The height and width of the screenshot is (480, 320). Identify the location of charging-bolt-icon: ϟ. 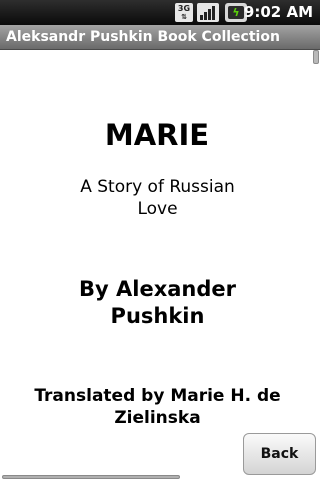
(236, 12).